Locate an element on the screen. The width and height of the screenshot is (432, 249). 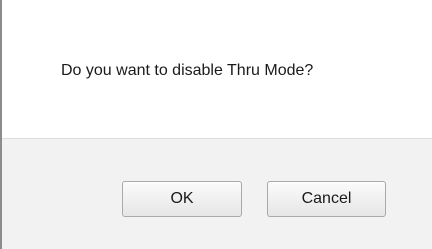
dialog-message: Do you want to disable Thru Mode? is located at coordinates (187, 70).